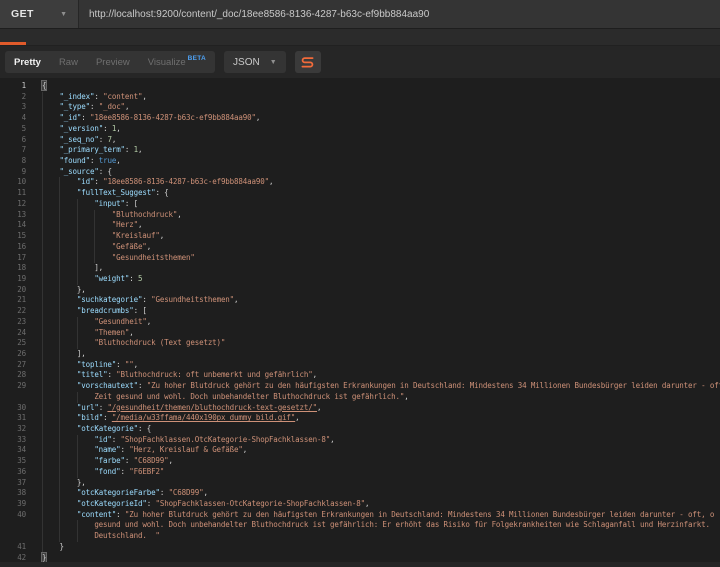 This screenshot has width=720, height=567. I want to click on json-token: {, so click(44, 85).